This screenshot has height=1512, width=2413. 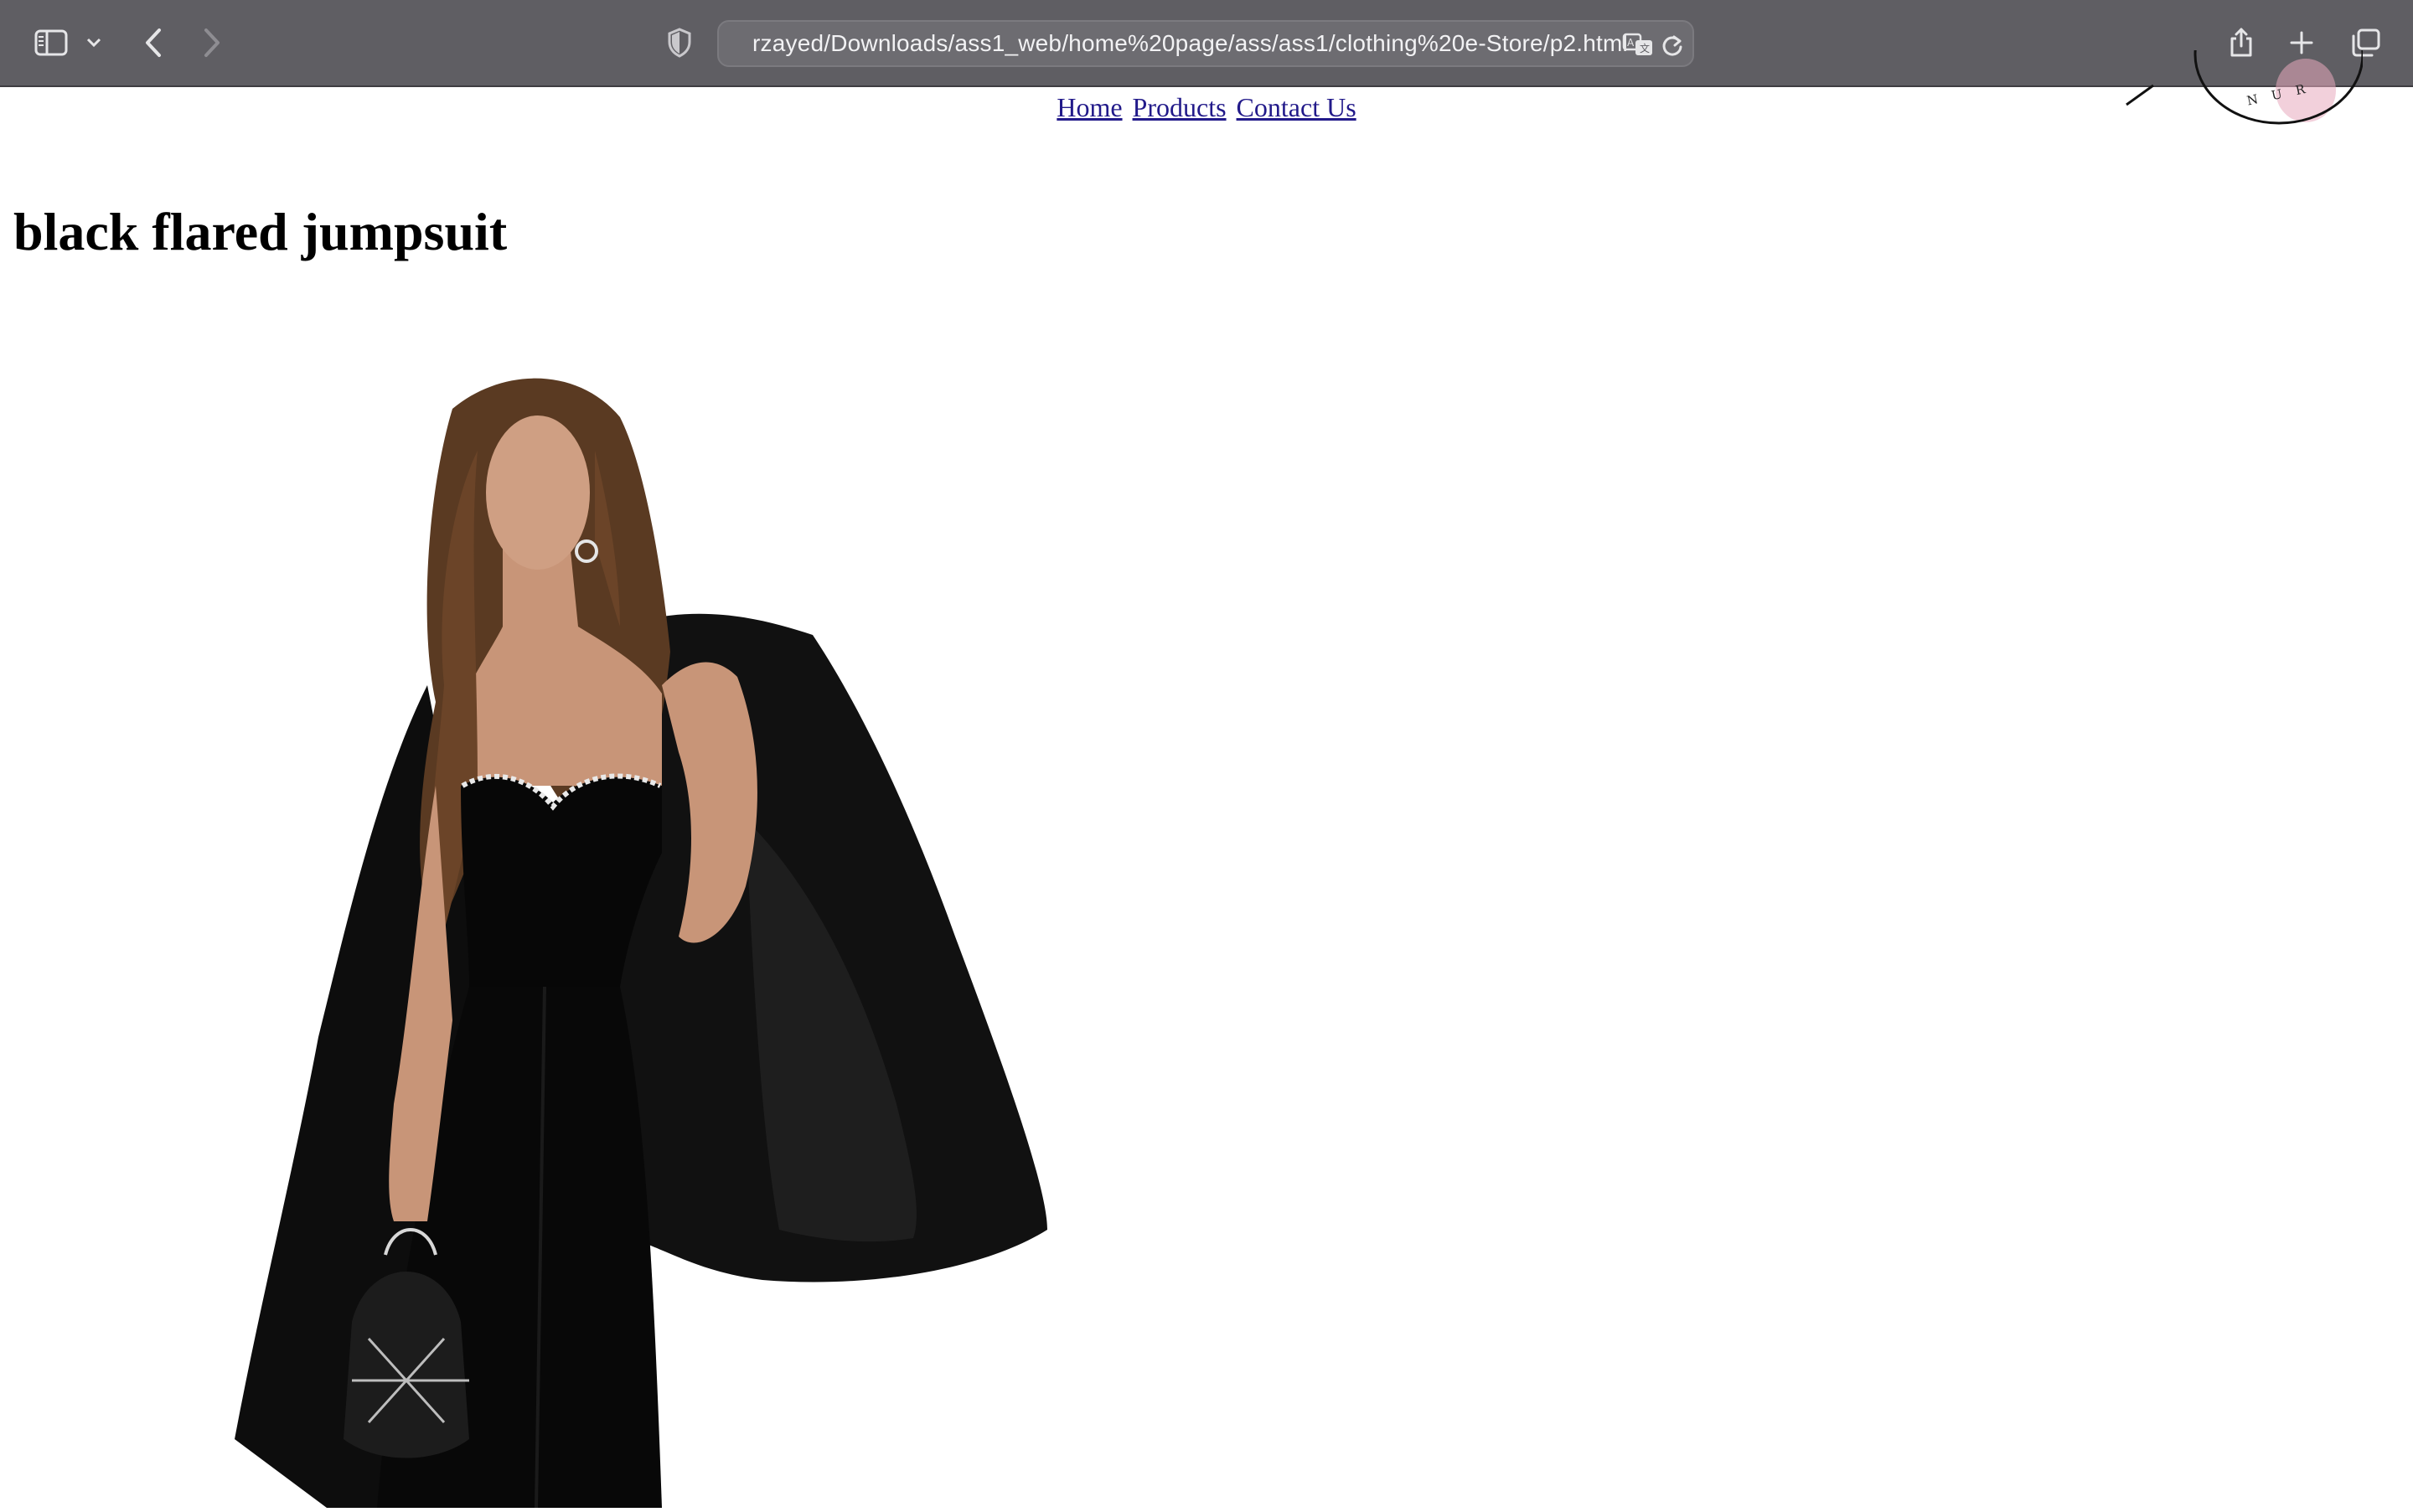 What do you see at coordinates (1645, 48) in the screenshot?
I see `svg-text: 文` at bounding box center [1645, 48].